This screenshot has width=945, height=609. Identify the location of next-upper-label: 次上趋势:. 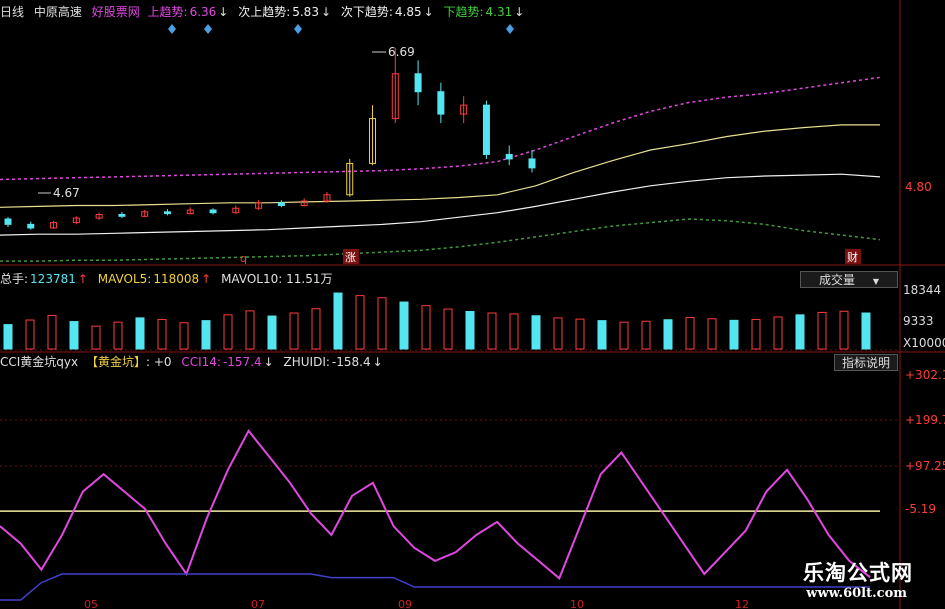
(264, 12).